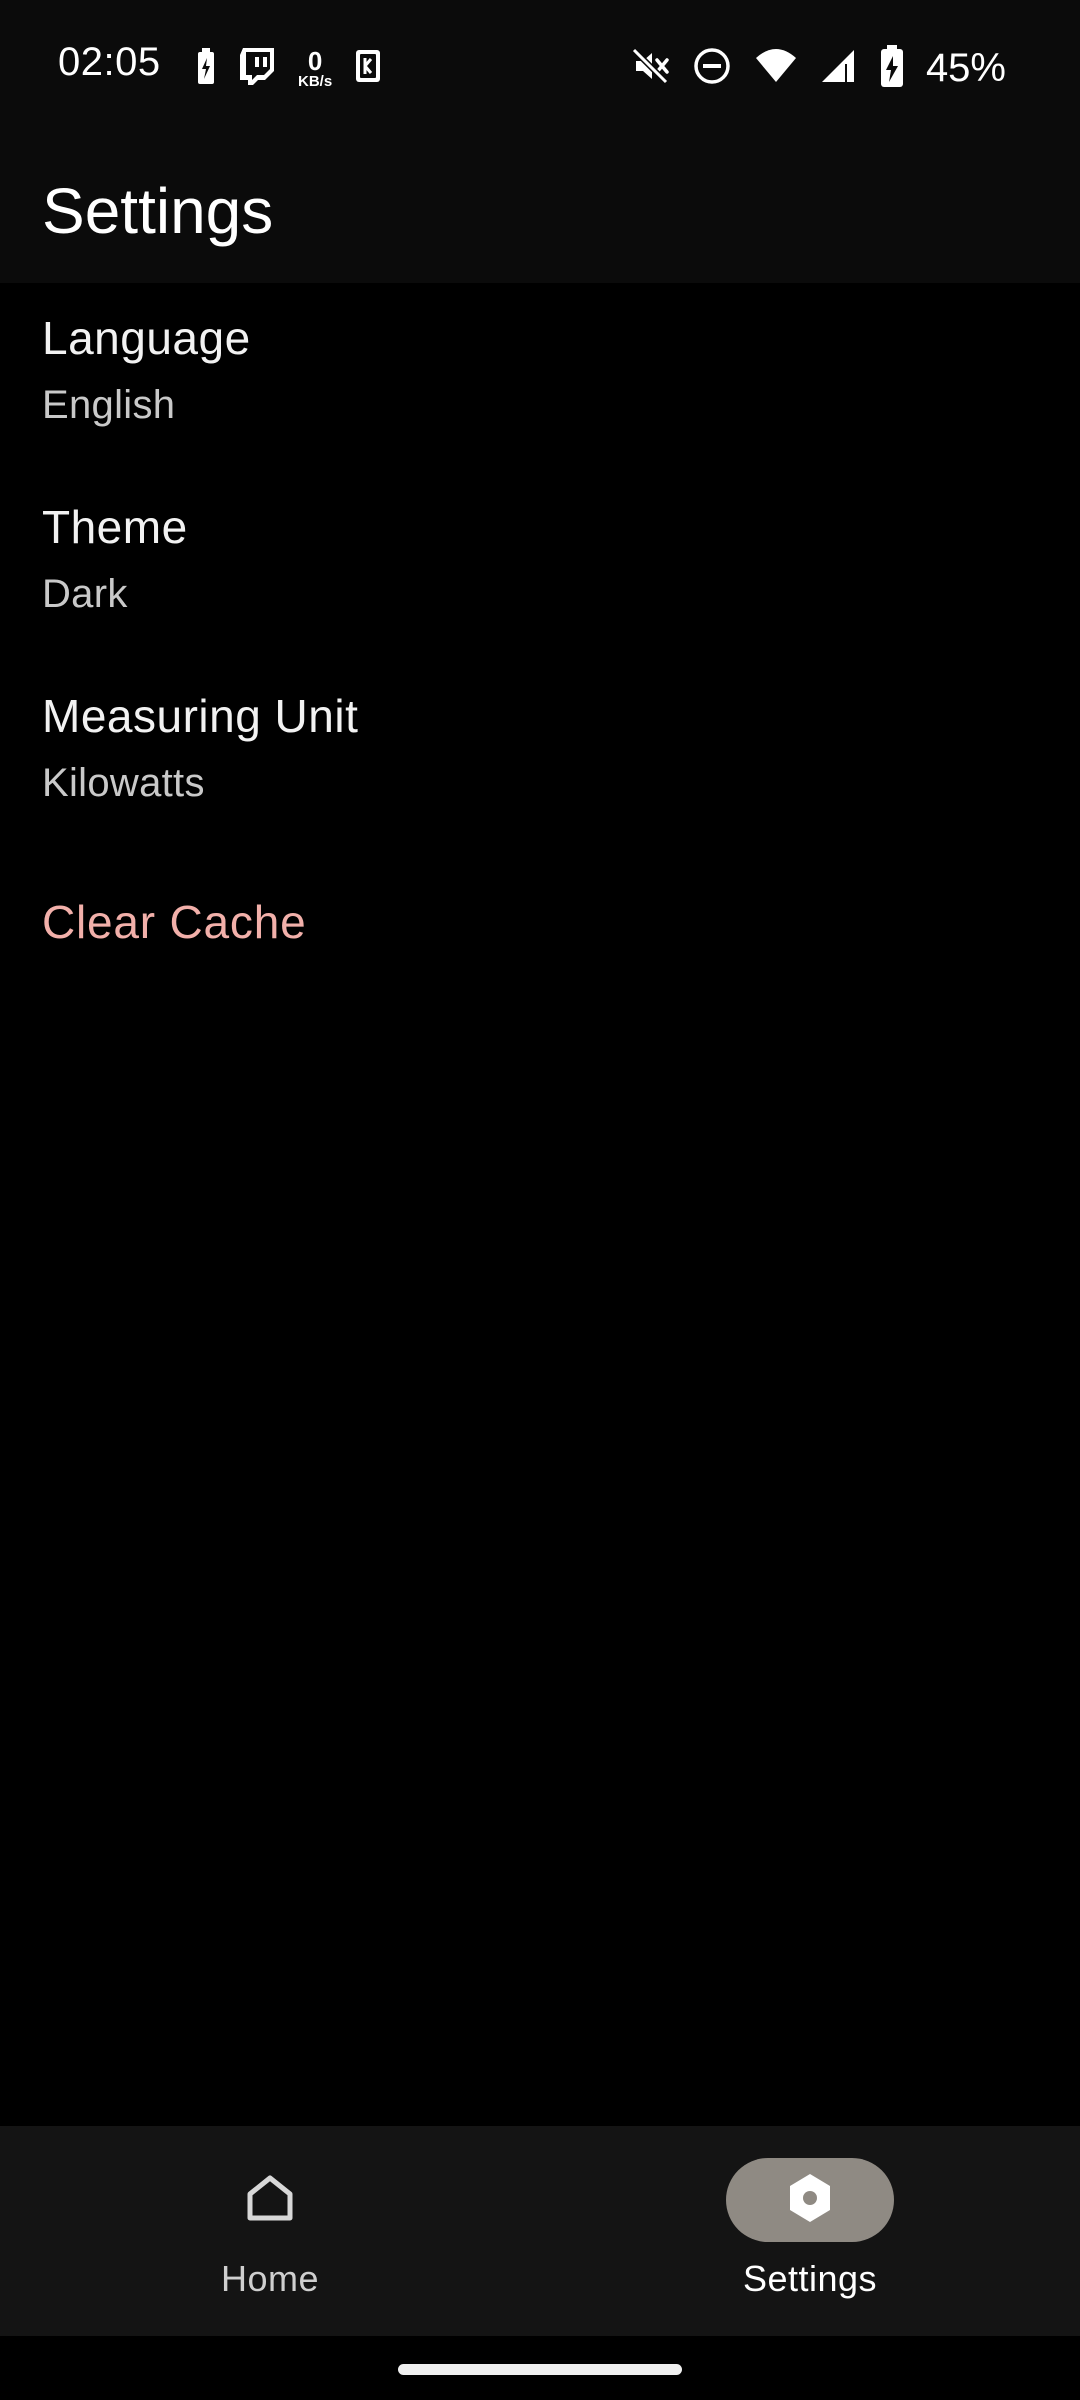  I want to click on nav-selected-indicator, so click(810, 2200).